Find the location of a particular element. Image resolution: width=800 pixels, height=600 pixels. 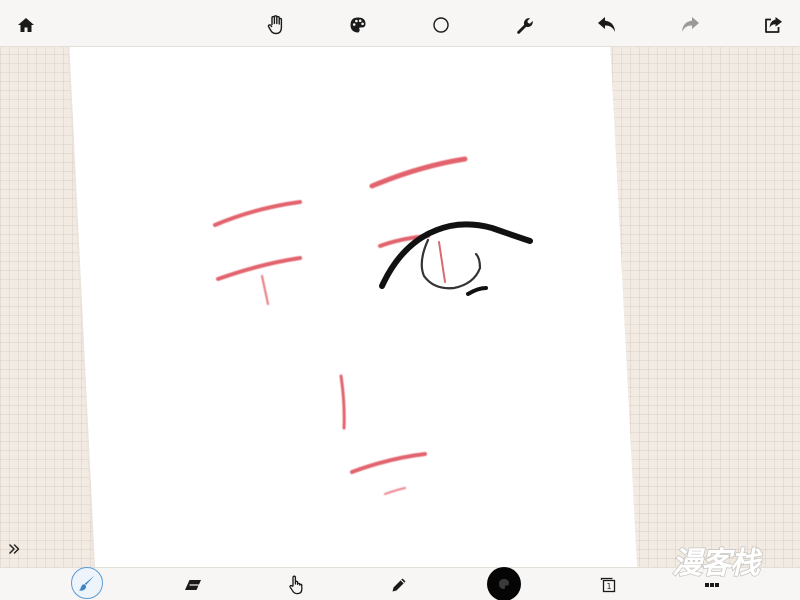

eraser-button is located at coordinates (193, 585).